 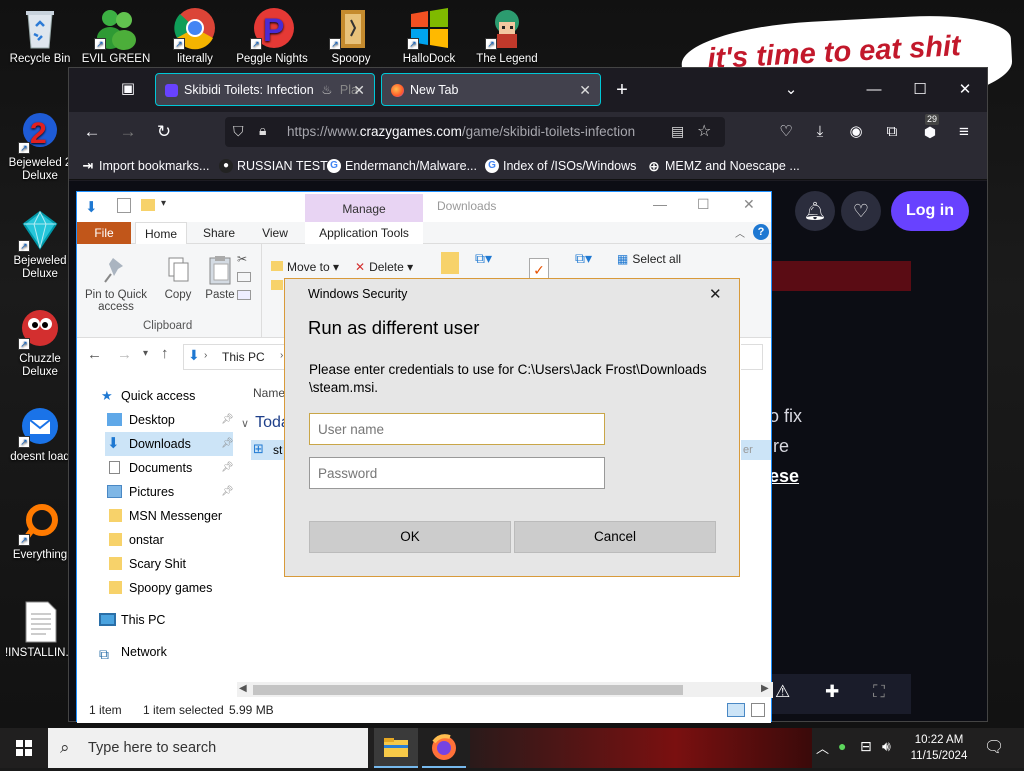 I want to click on new-folder-big-icon, so click(x=450, y=263).